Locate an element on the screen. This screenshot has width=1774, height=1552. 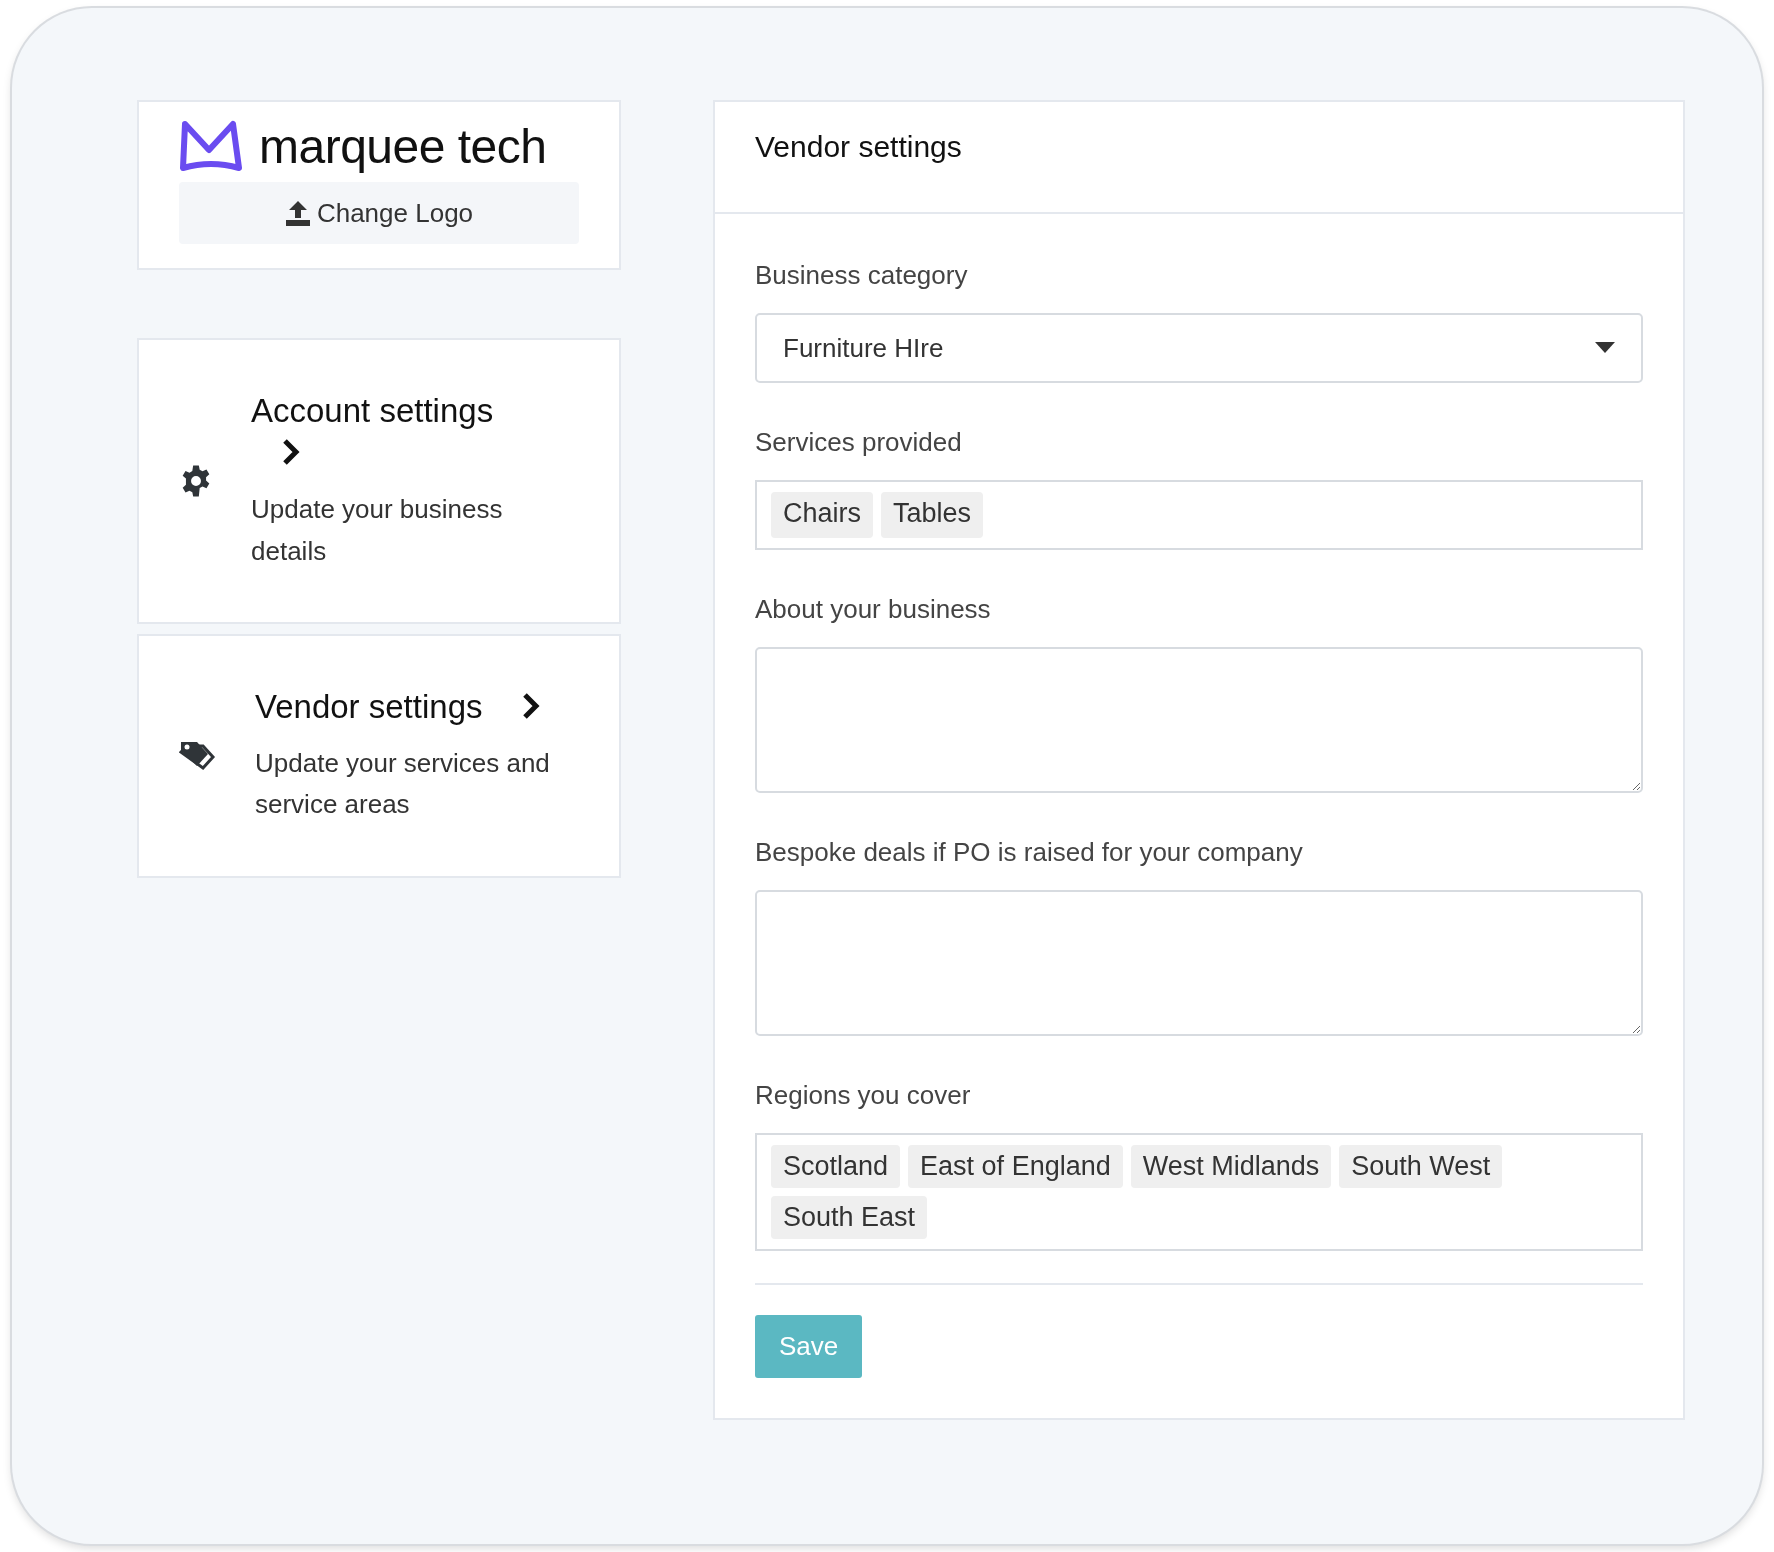
brand-name: marquee tech is located at coordinates (403, 147).